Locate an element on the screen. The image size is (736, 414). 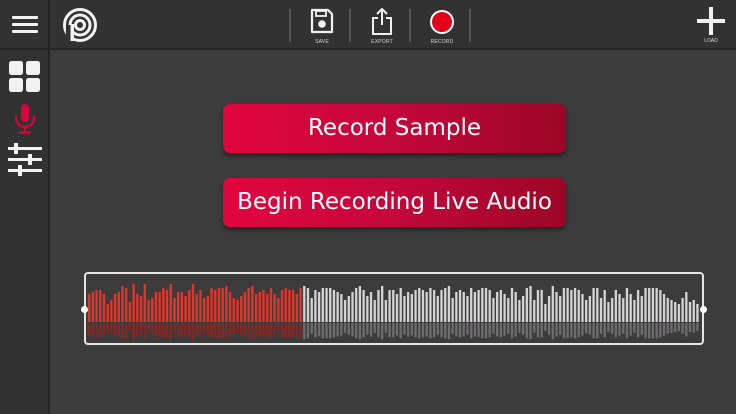
save-button: SAVE is located at coordinates (322, 25).